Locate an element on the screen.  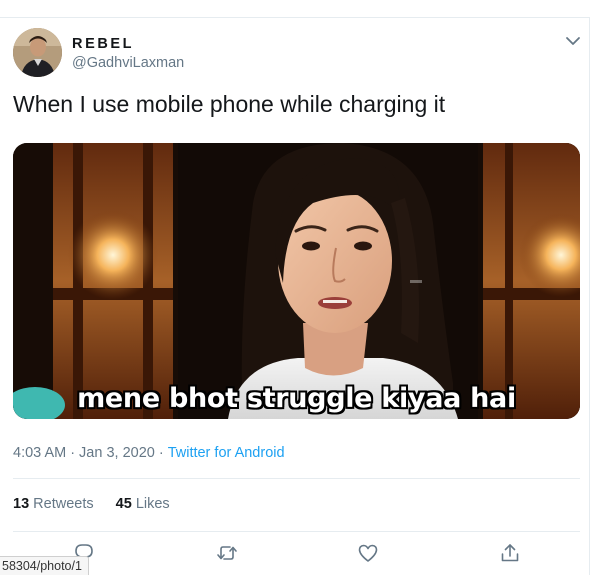
retweet-icon is located at coordinates (227, 553).